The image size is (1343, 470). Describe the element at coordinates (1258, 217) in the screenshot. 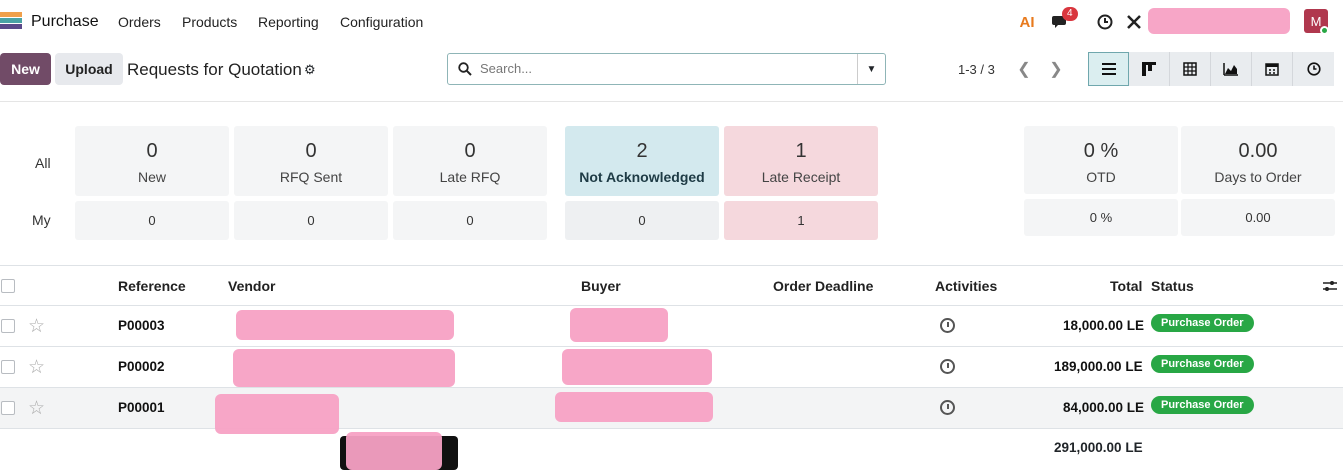

I see `my-days-to-order-value: 0.00` at that location.